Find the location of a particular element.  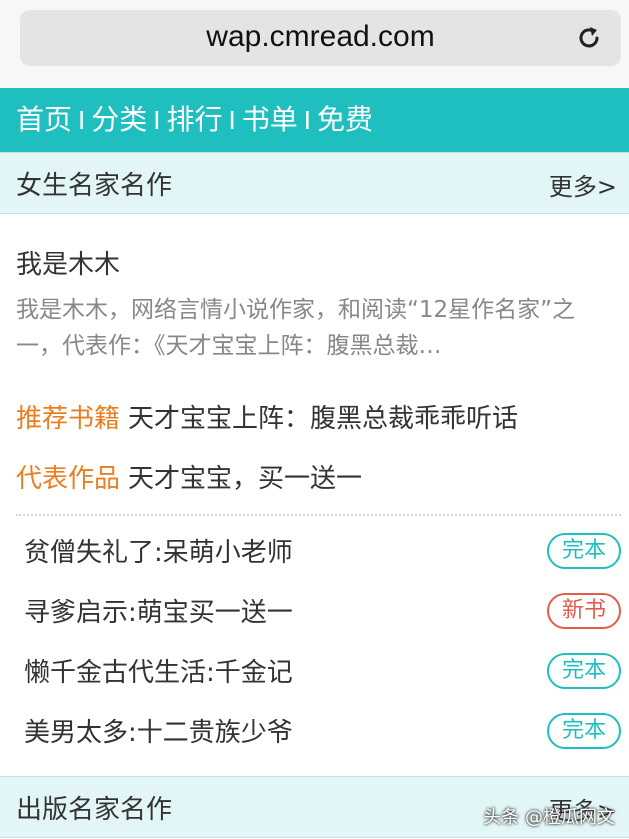

nav-item-home: 首页 is located at coordinates (44, 120).